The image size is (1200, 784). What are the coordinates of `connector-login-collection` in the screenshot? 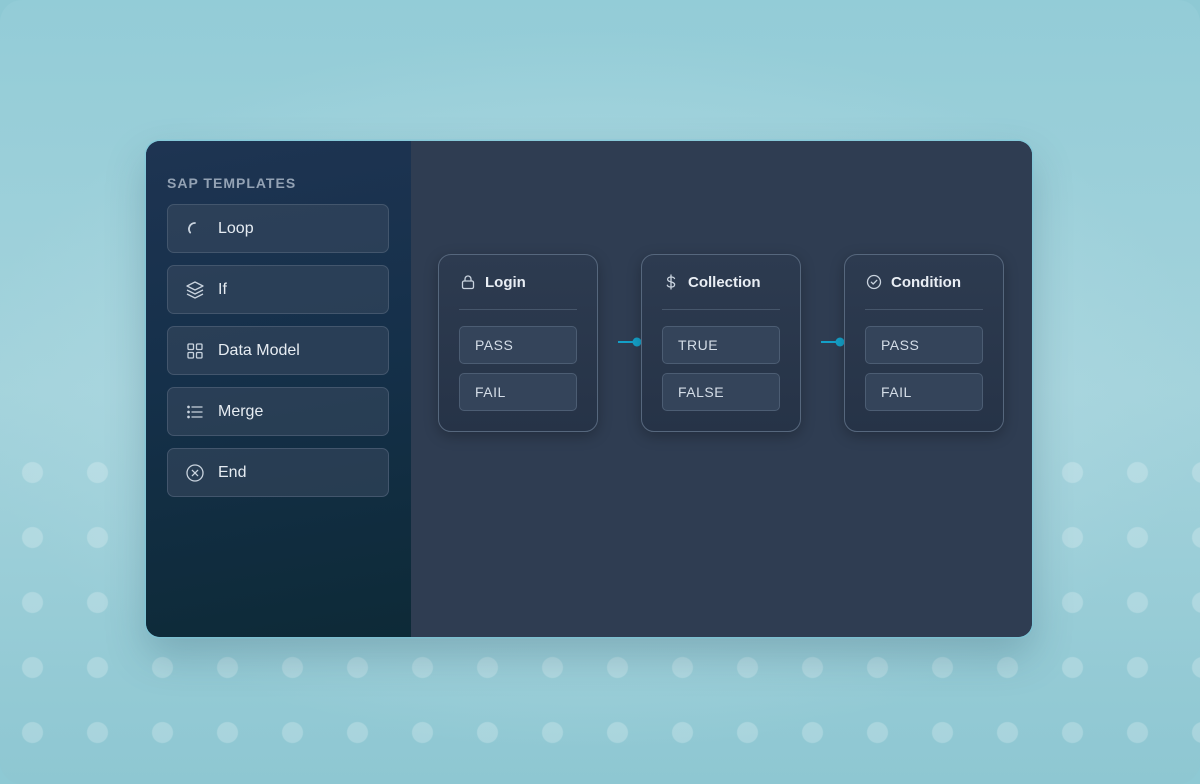 It's located at (630, 342).